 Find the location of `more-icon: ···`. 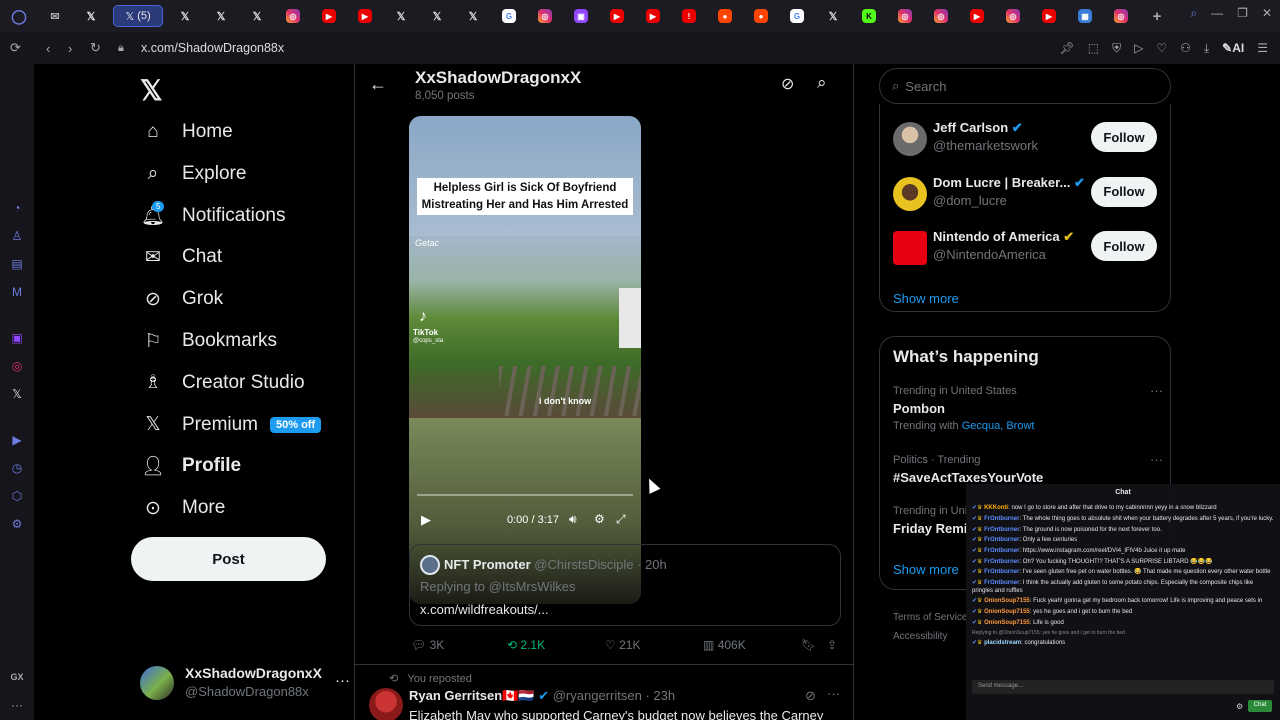

more-icon: ··· is located at coordinates (17, 705).